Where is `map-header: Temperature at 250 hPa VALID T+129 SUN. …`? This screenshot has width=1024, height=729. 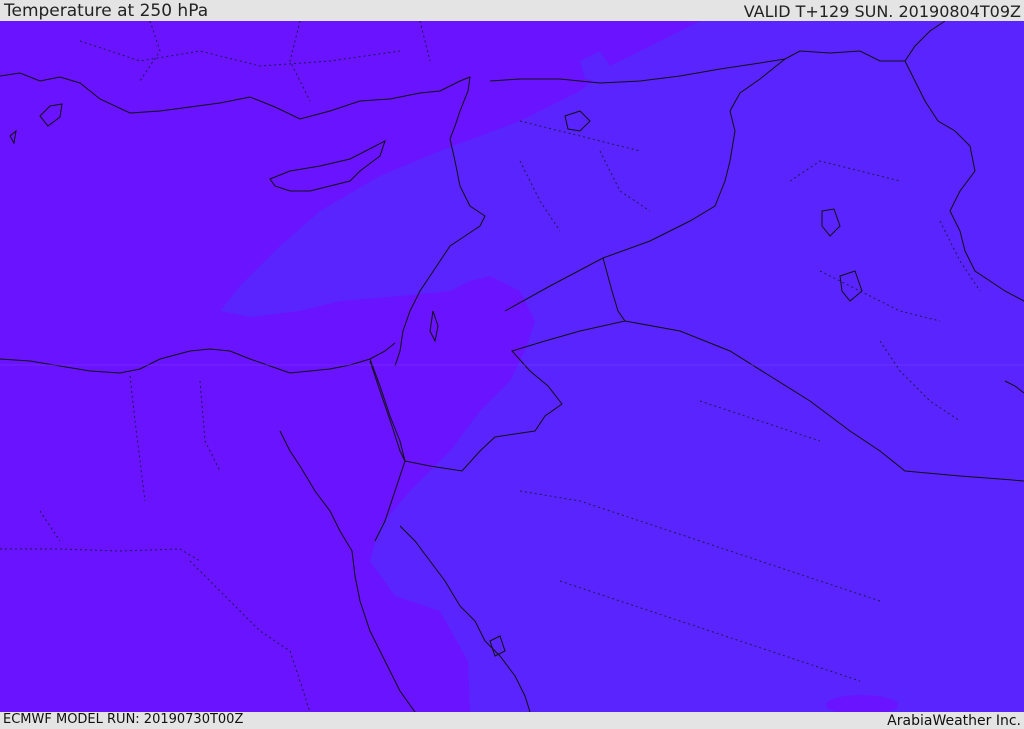
map-header: Temperature at 250 hPa VALID T+129 SUN. … is located at coordinates (512, 10).